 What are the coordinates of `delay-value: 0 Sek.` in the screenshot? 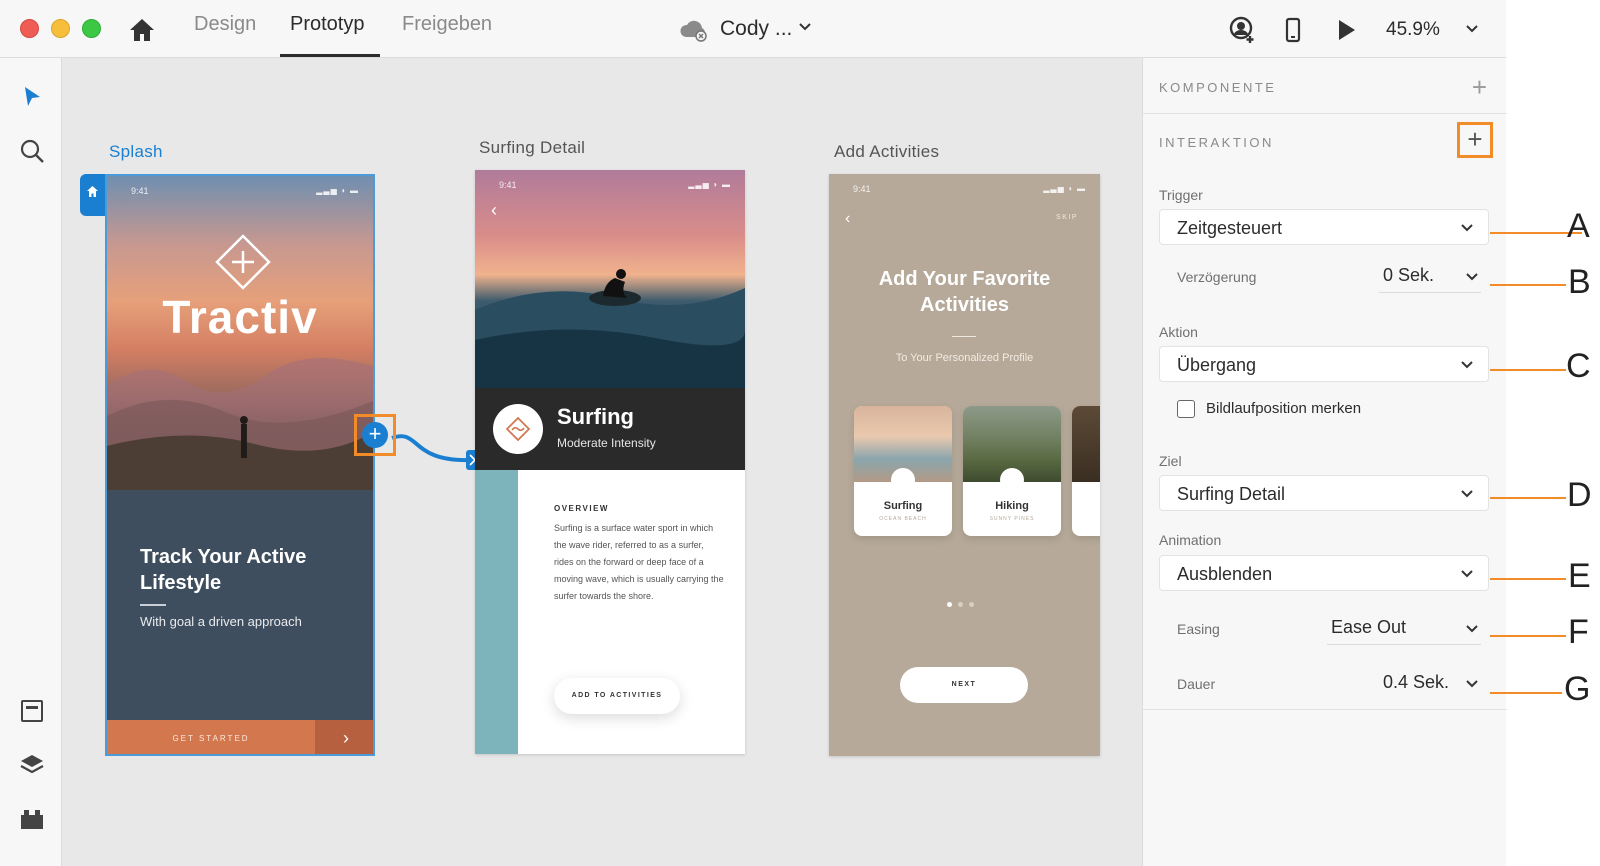 It's located at (1408, 275).